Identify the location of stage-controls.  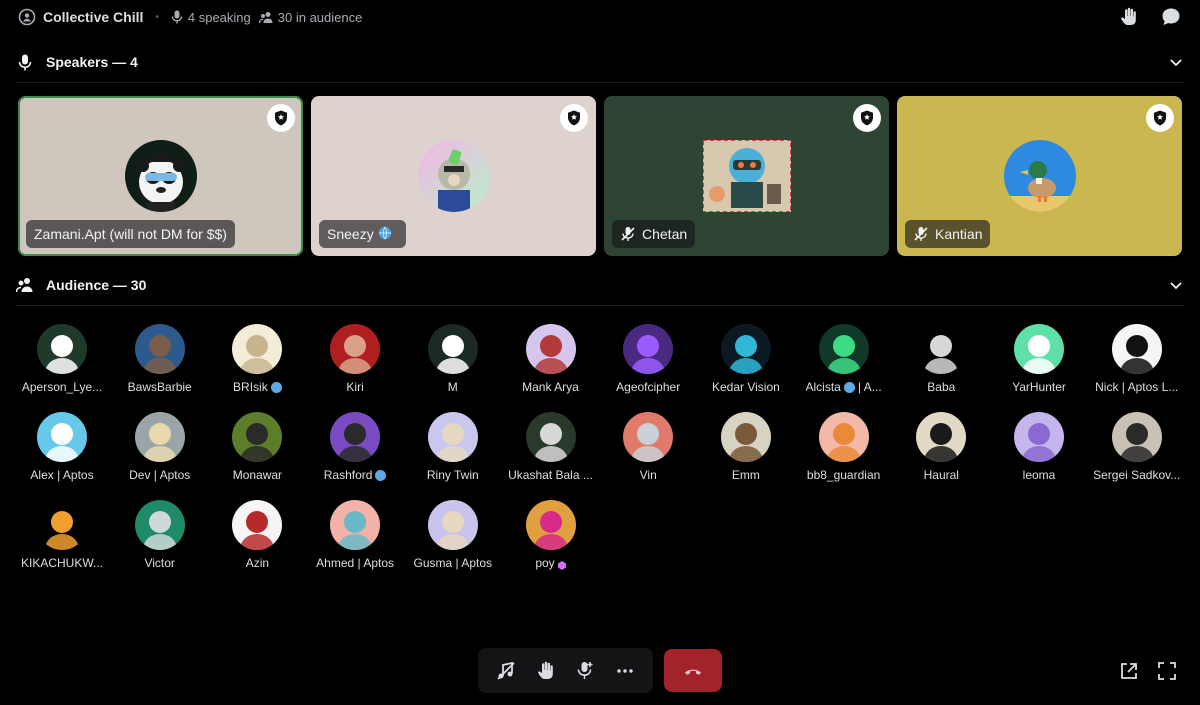
(565, 670).